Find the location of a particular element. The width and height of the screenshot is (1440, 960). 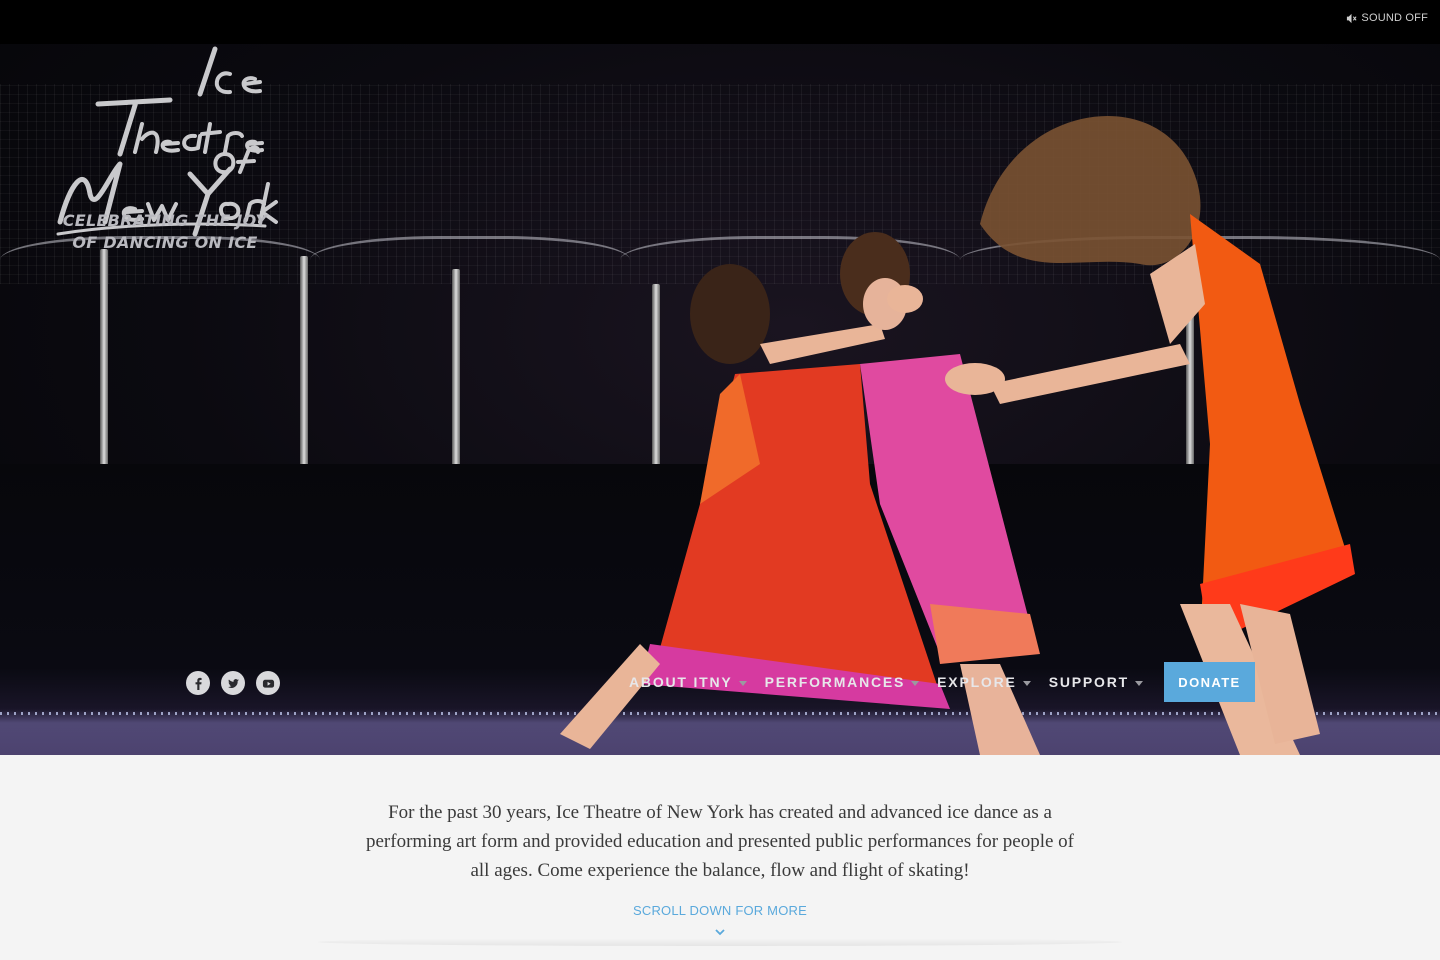

sound-toggle: SOUND OFF is located at coordinates (1387, 18).